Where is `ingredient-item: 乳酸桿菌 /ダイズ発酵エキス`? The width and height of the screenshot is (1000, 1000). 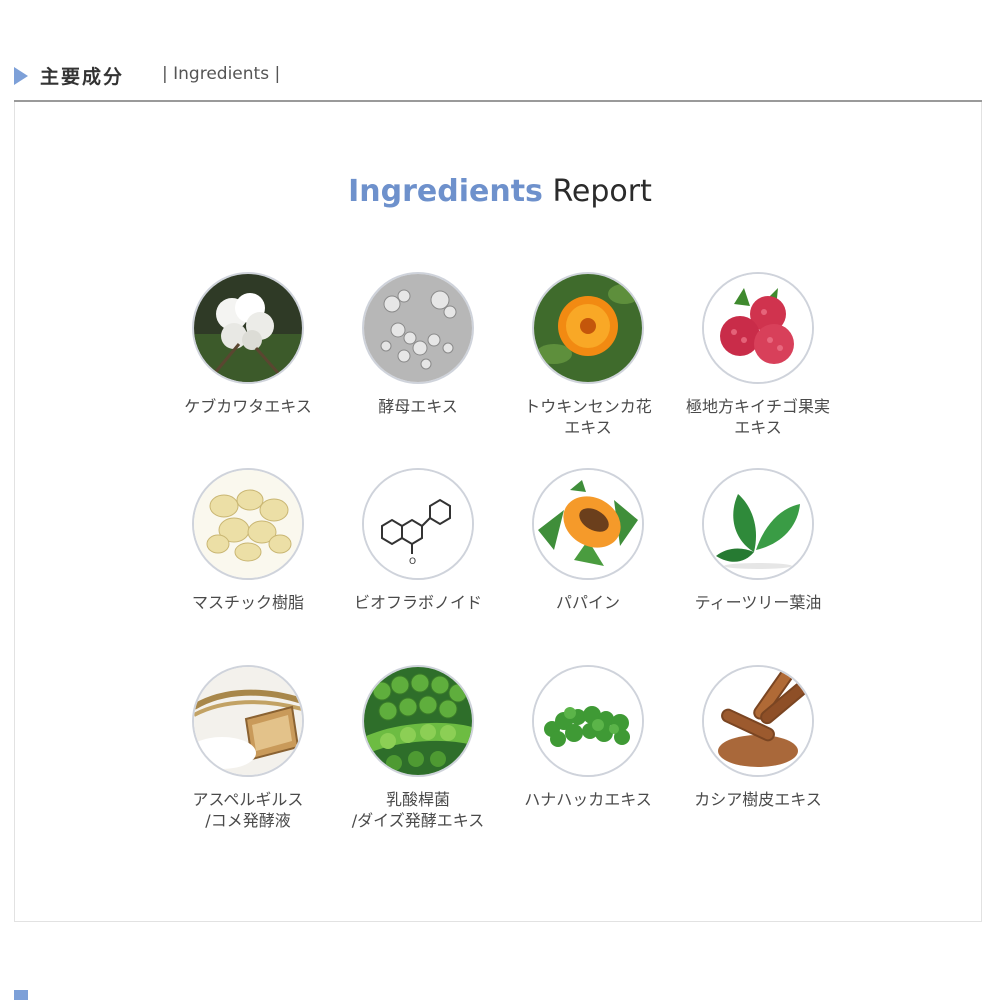 ingredient-item: 乳酸桿菌 /ダイズ発酵エキス is located at coordinates (418, 748).